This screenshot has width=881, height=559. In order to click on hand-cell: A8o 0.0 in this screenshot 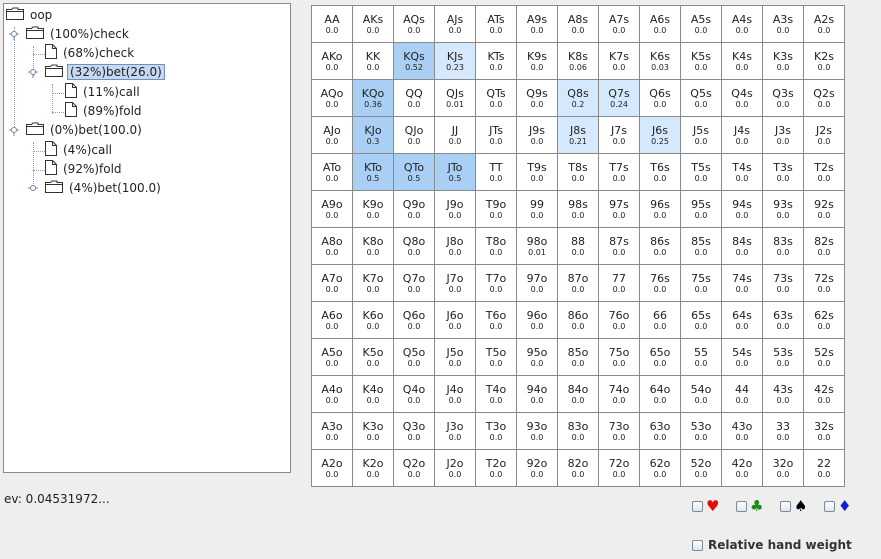, I will do `click(332, 246)`.